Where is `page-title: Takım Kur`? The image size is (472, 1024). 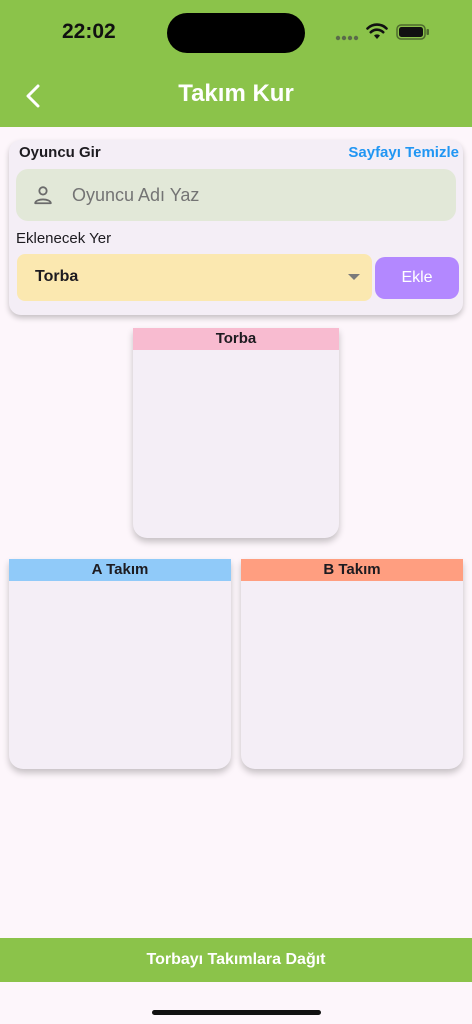 page-title: Takım Kur is located at coordinates (236, 93).